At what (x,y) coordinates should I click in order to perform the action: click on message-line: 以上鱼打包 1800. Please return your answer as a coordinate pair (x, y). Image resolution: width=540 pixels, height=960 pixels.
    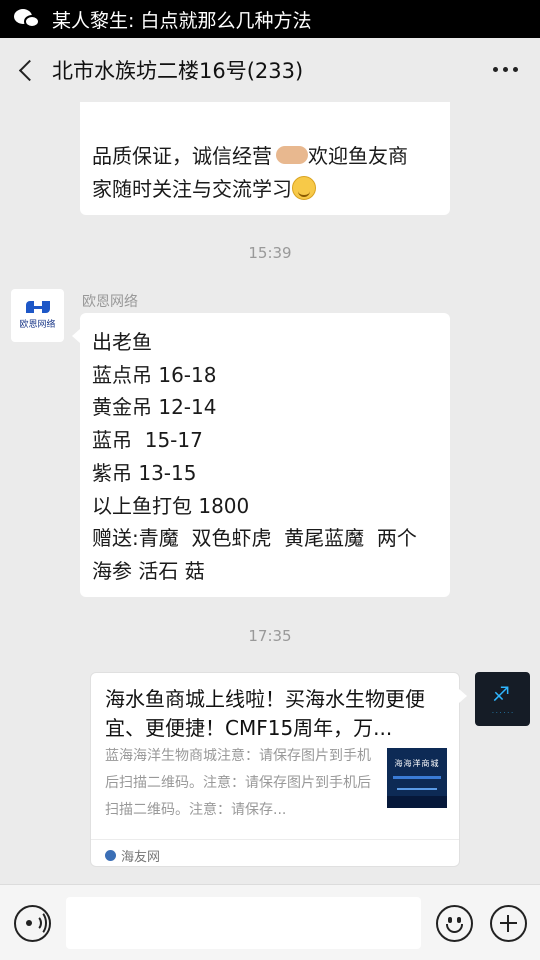
    Looking at the image, I should click on (171, 505).